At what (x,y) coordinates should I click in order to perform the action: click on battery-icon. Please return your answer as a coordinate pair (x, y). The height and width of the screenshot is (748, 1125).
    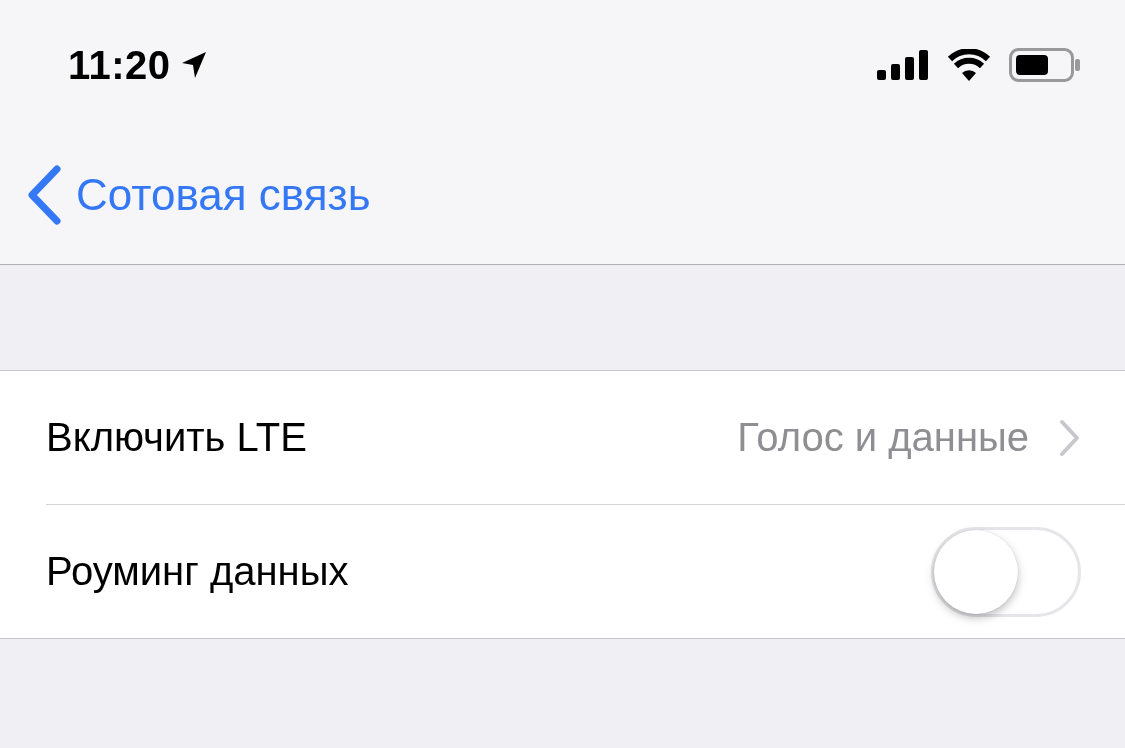
    Looking at the image, I should click on (1045, 65).